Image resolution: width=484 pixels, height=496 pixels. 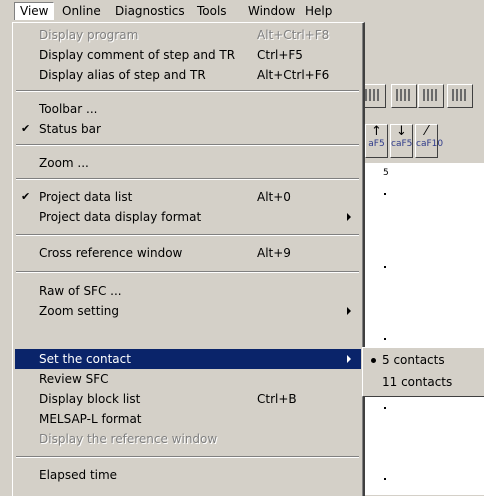 I want to click on submenu-item-11-contacts: 11 contacts, so click(x=424, y=382).